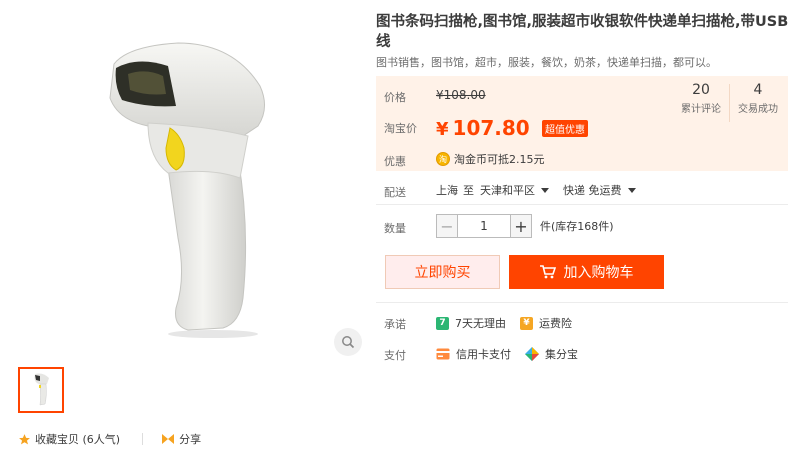 The image size is (790, 458). Describe the element at coordinates (758, 90) in the screenshot. I see `stat-value: 4` at that location.